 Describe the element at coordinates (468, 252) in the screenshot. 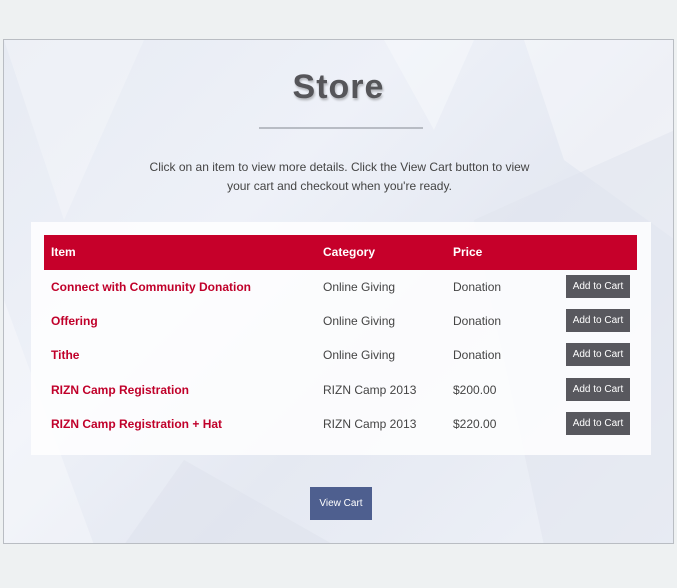

I see `header-price: Price` at that location.